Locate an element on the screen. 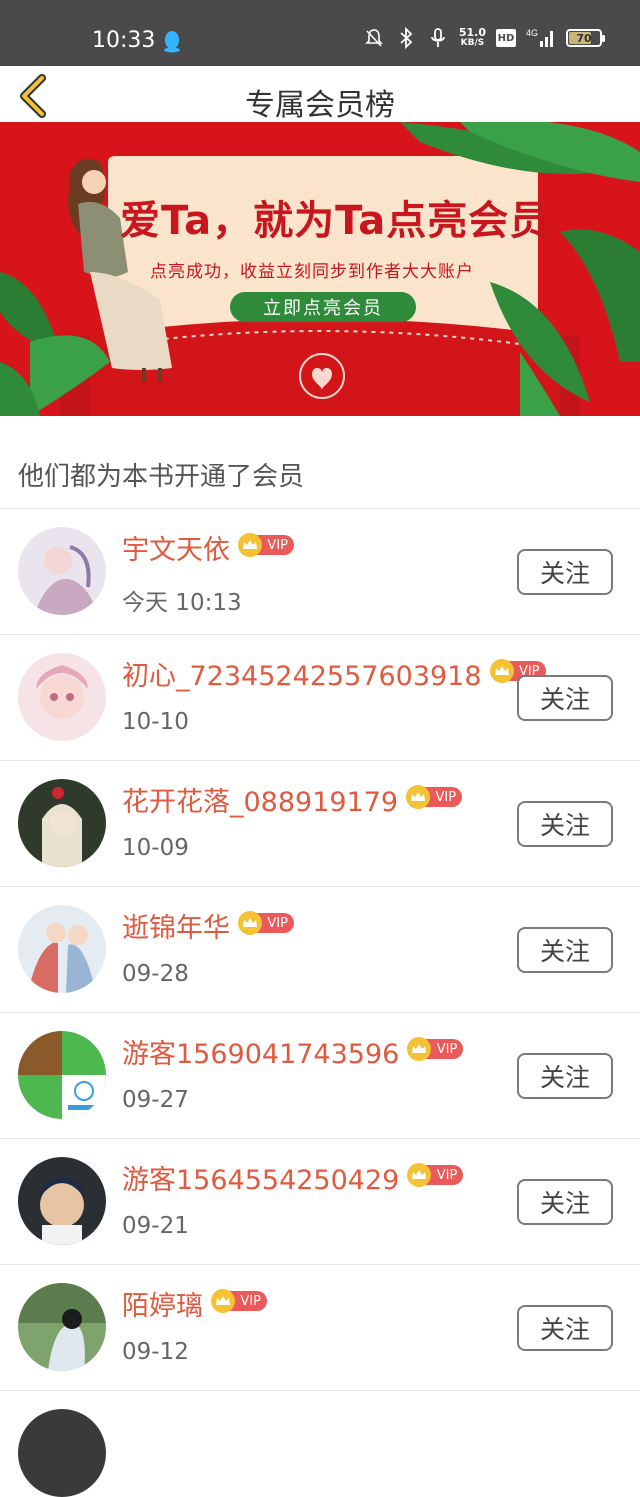 This screenshot has height=1497, width=640. user-name: 宇文天依 is located at coordinates (176, 551).